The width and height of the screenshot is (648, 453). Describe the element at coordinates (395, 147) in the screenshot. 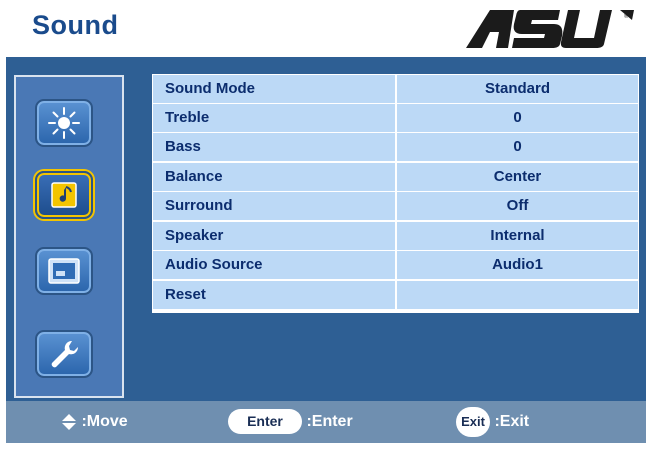

I see `menu-row-bass: Bass 0` at that location.